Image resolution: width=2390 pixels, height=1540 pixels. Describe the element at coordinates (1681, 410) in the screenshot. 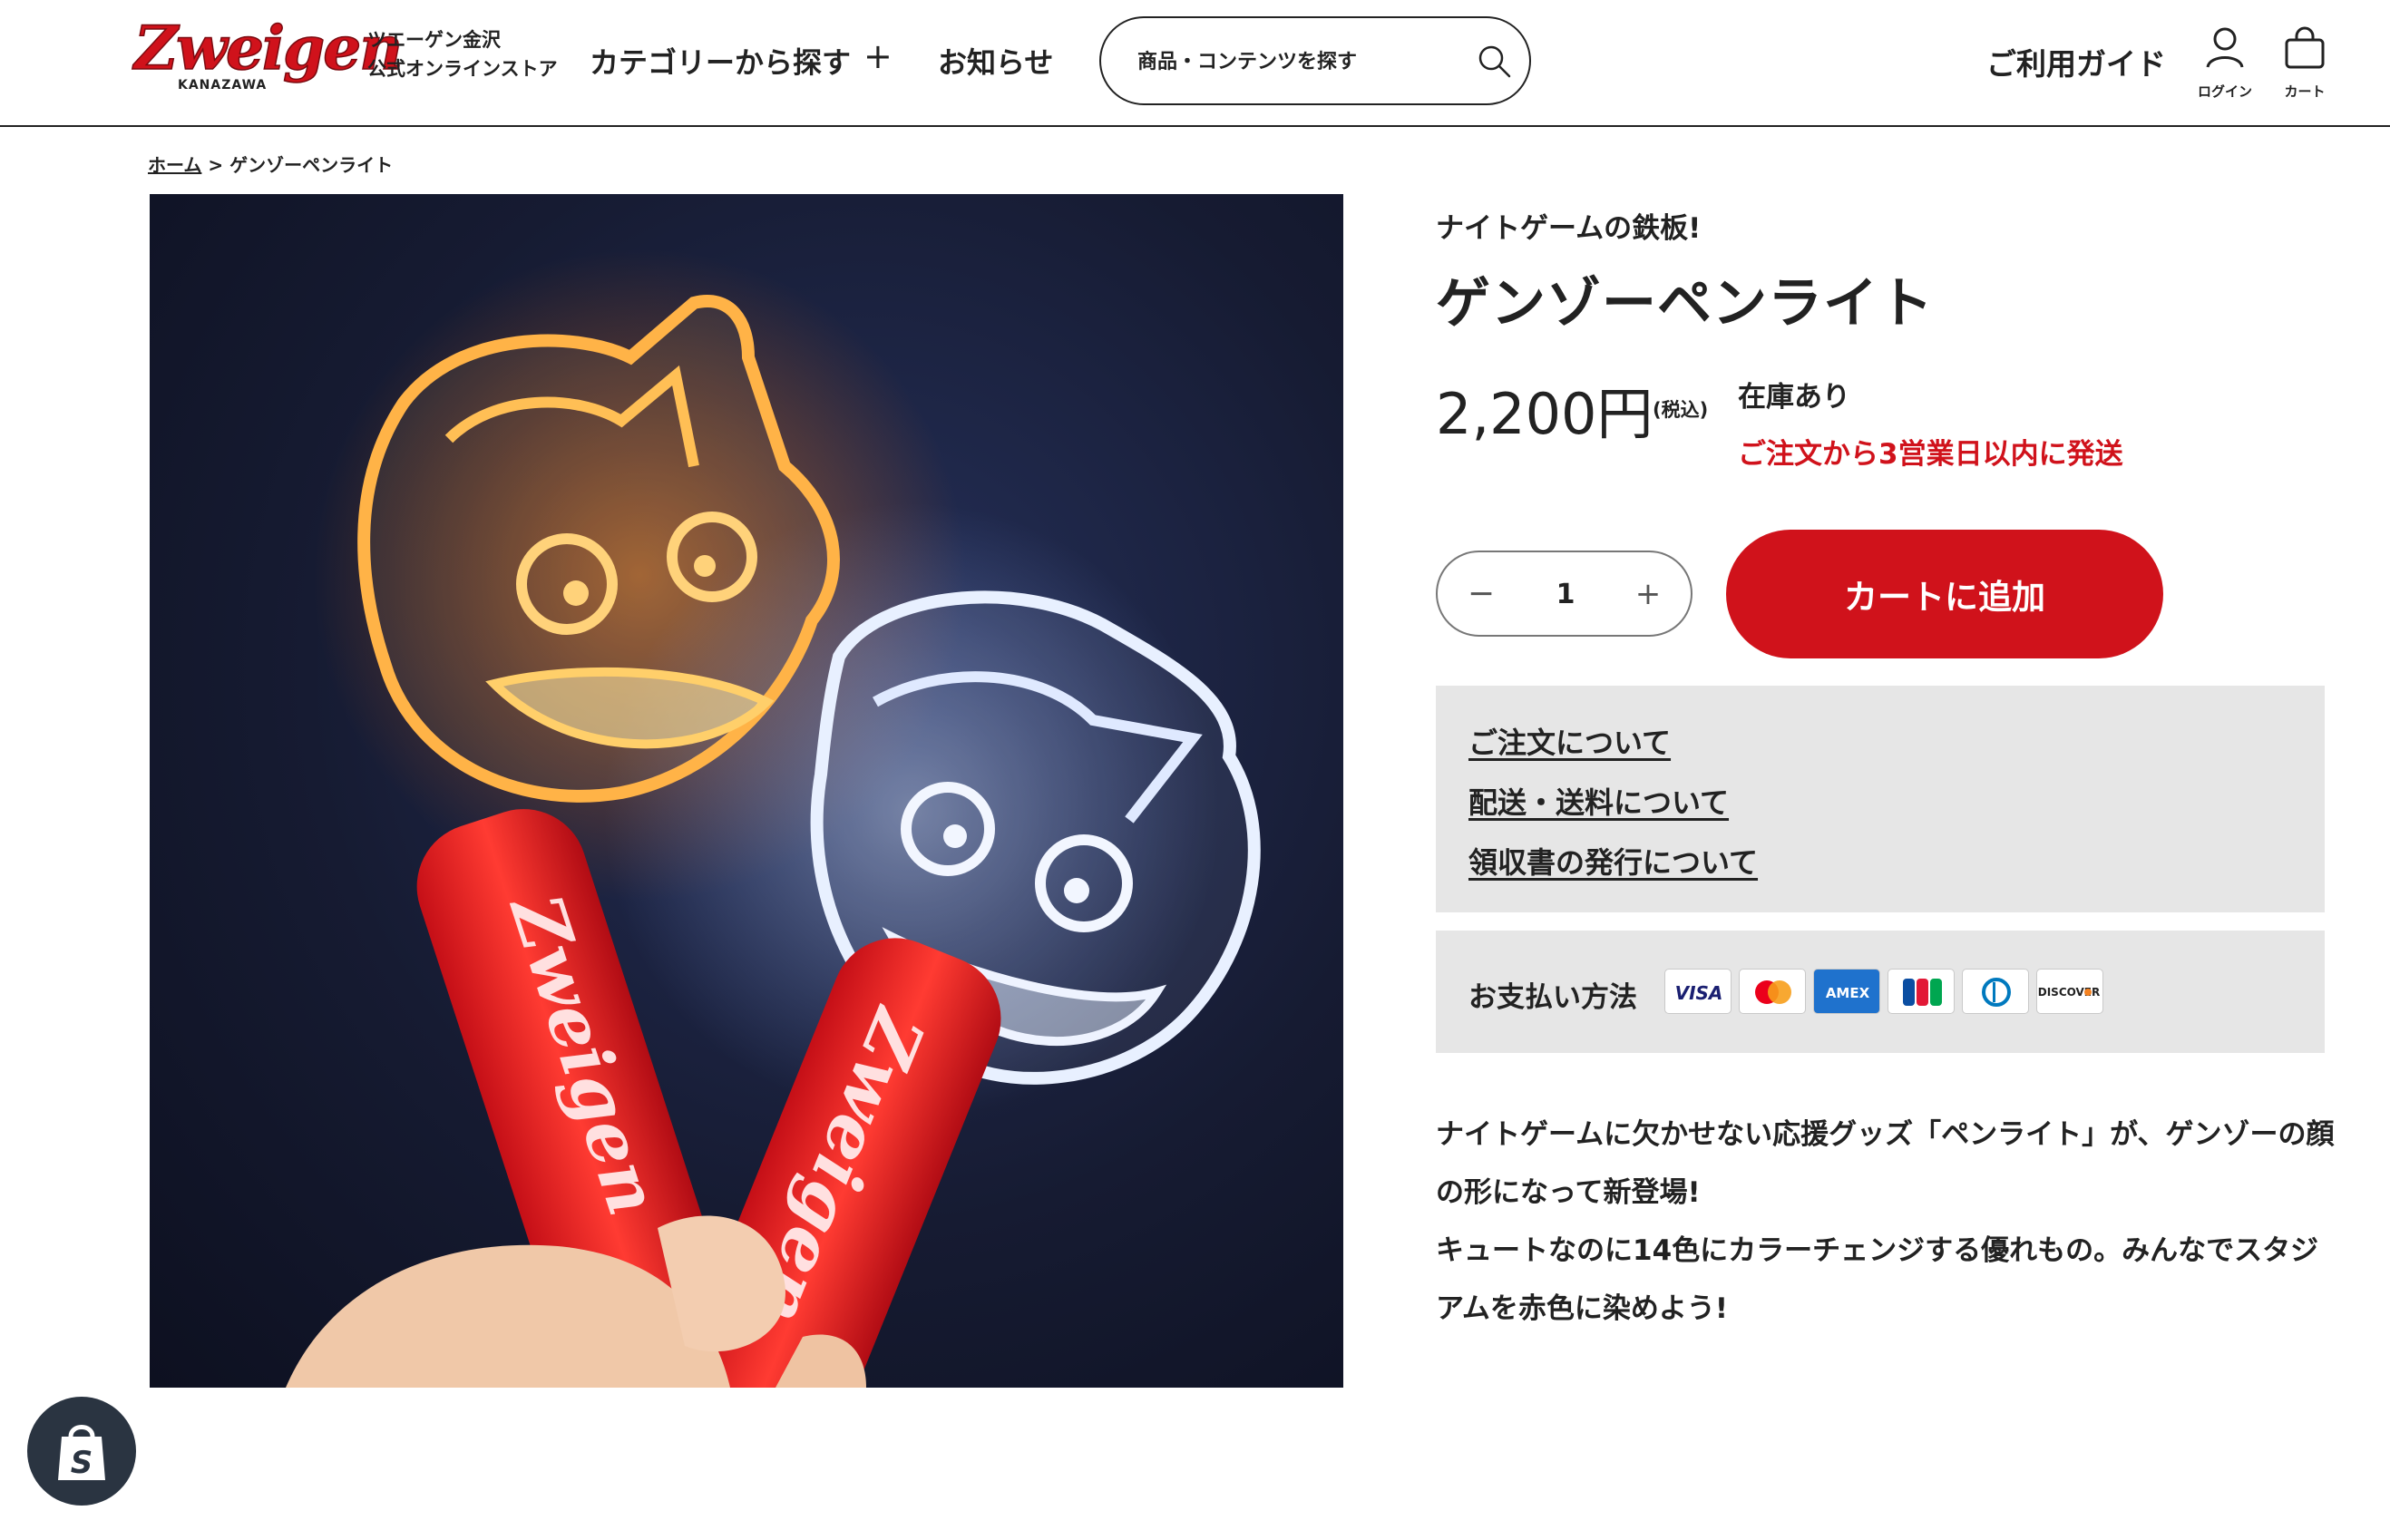

I see `tax-note: (税込)` at that location.